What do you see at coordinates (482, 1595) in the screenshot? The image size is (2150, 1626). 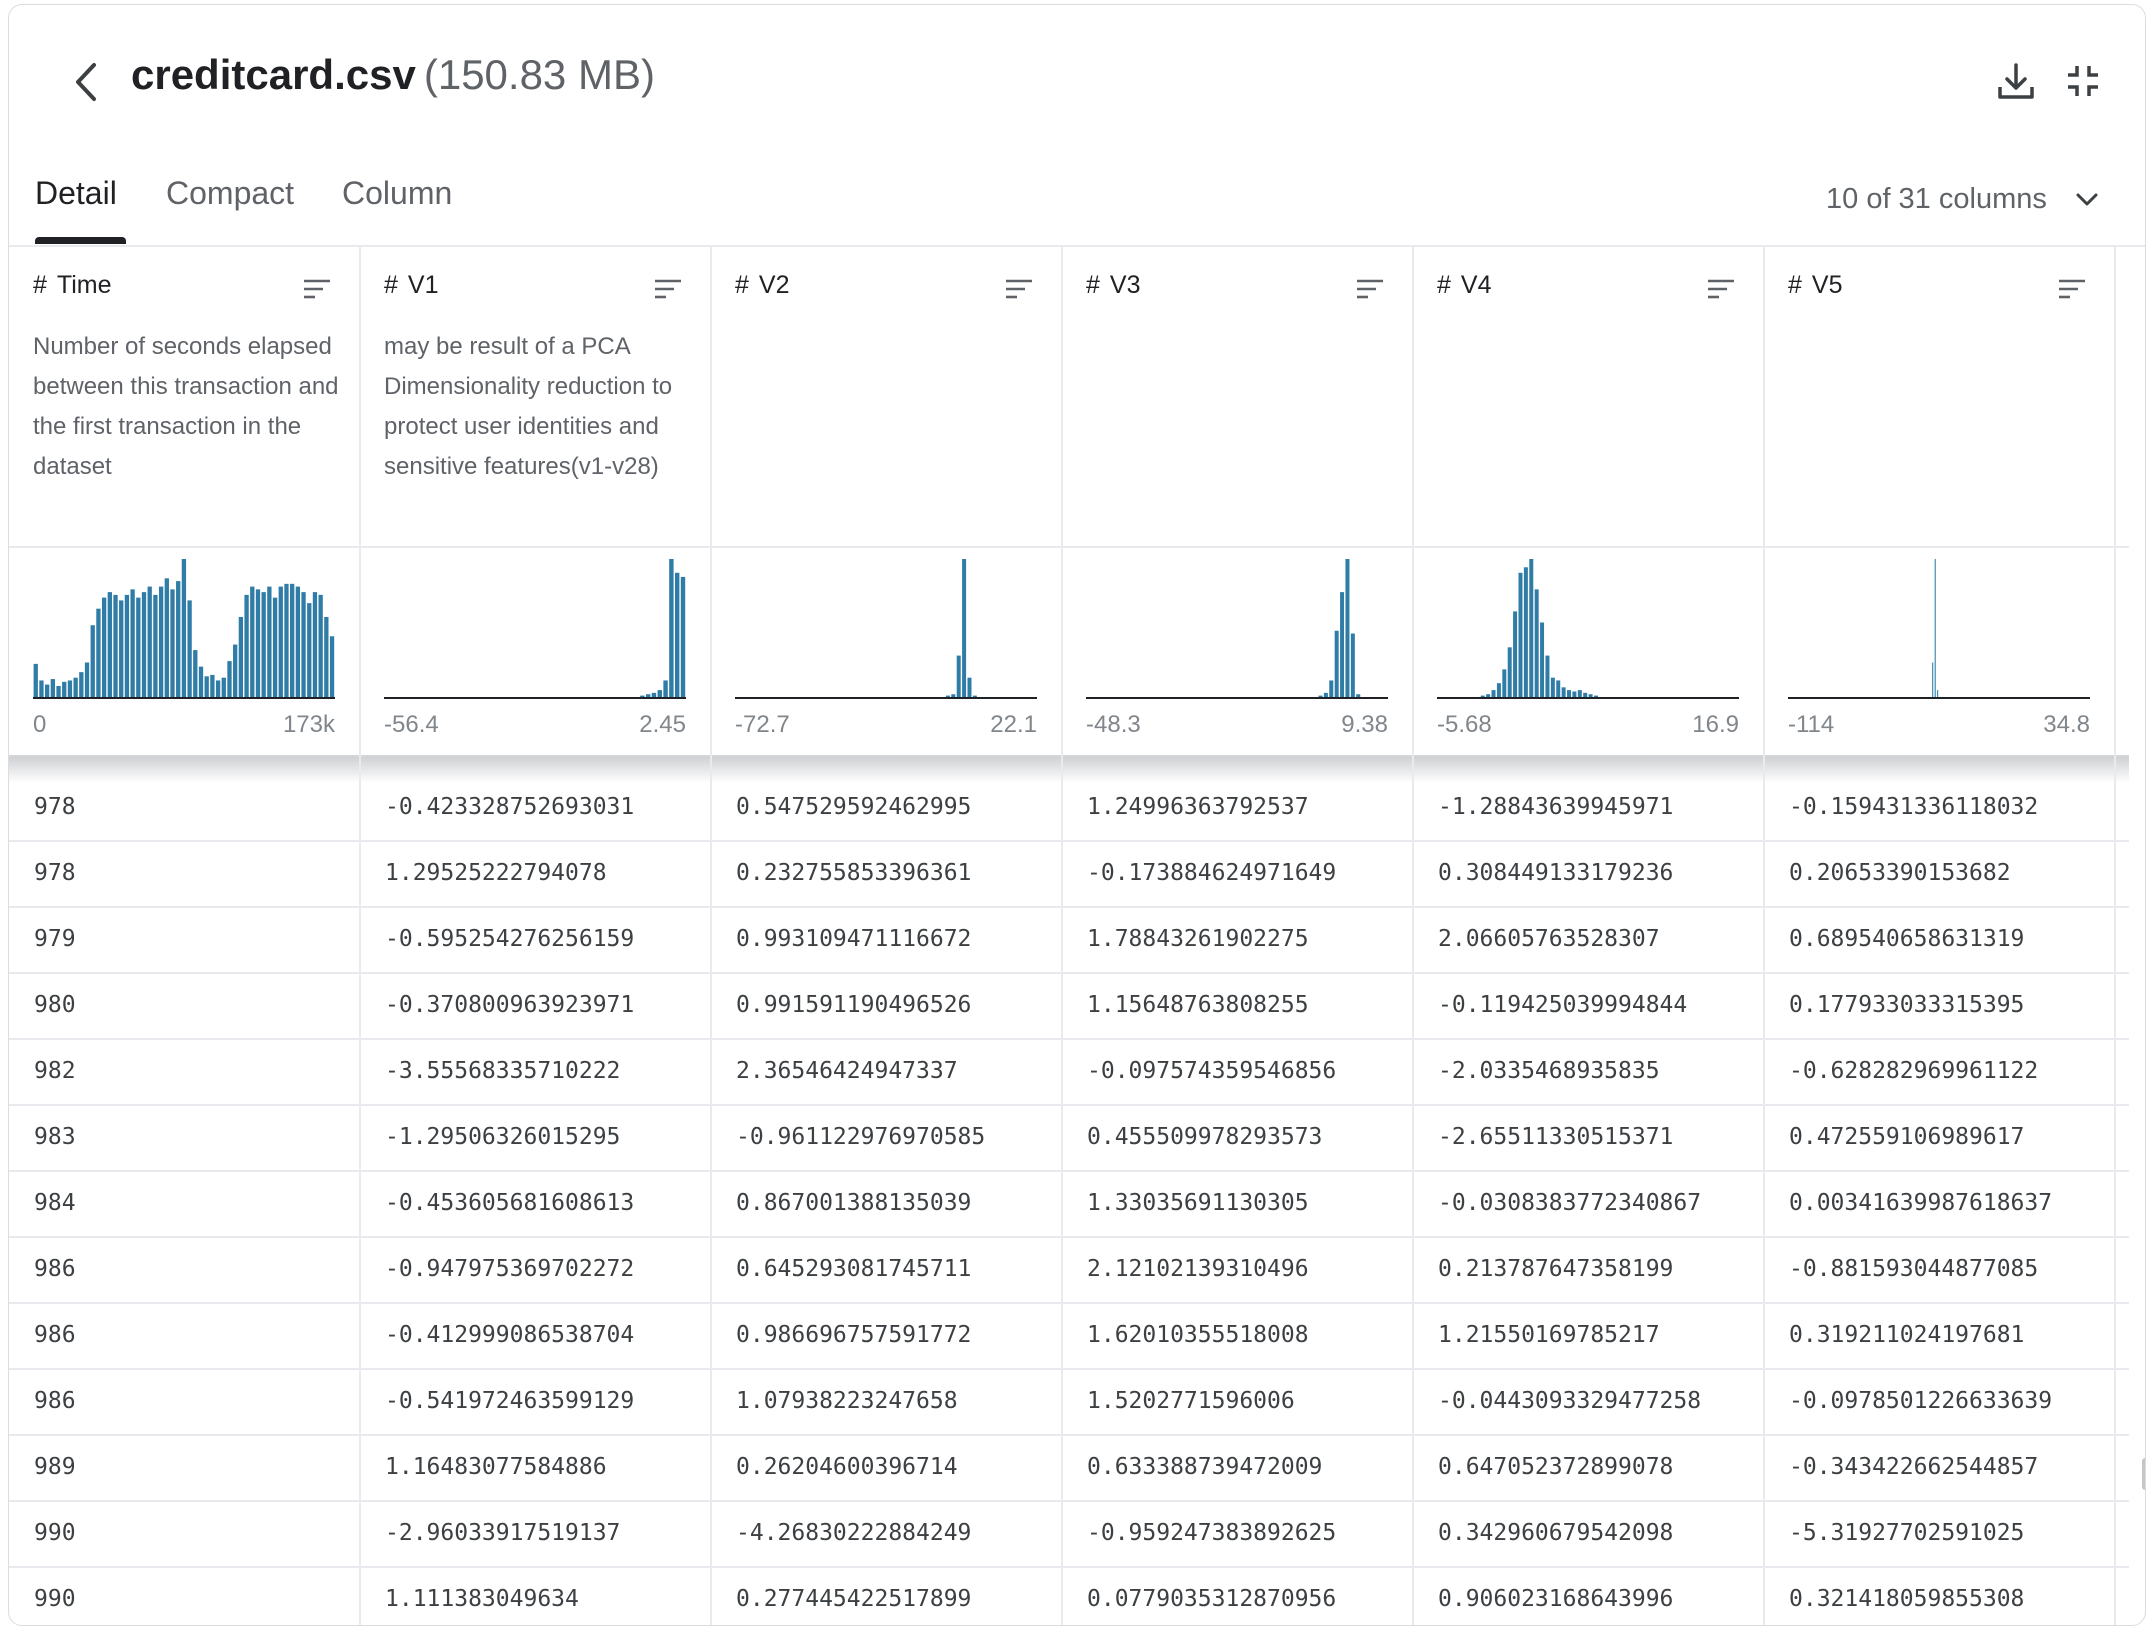 I see `table-cell: 1.111383049634` at bounding box center [482, 1595].